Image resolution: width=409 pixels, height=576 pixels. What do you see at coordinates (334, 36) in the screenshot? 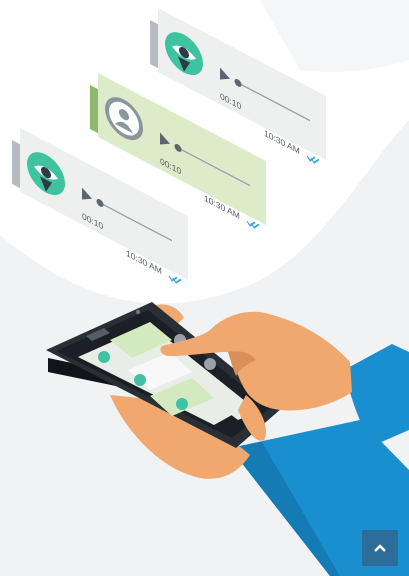
I see `background-wave-top` at bounding box center [334, 36].